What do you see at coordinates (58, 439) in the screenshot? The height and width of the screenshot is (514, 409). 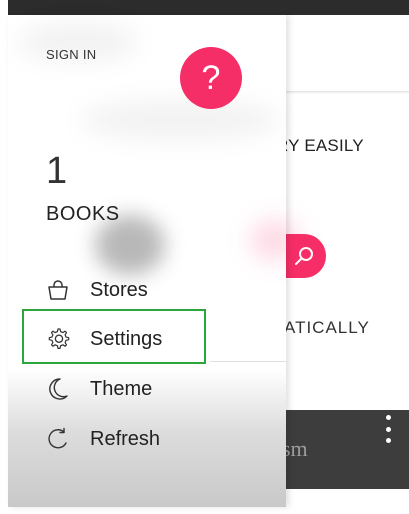 I see `refresh-icon` at bounding box center [58, 439].